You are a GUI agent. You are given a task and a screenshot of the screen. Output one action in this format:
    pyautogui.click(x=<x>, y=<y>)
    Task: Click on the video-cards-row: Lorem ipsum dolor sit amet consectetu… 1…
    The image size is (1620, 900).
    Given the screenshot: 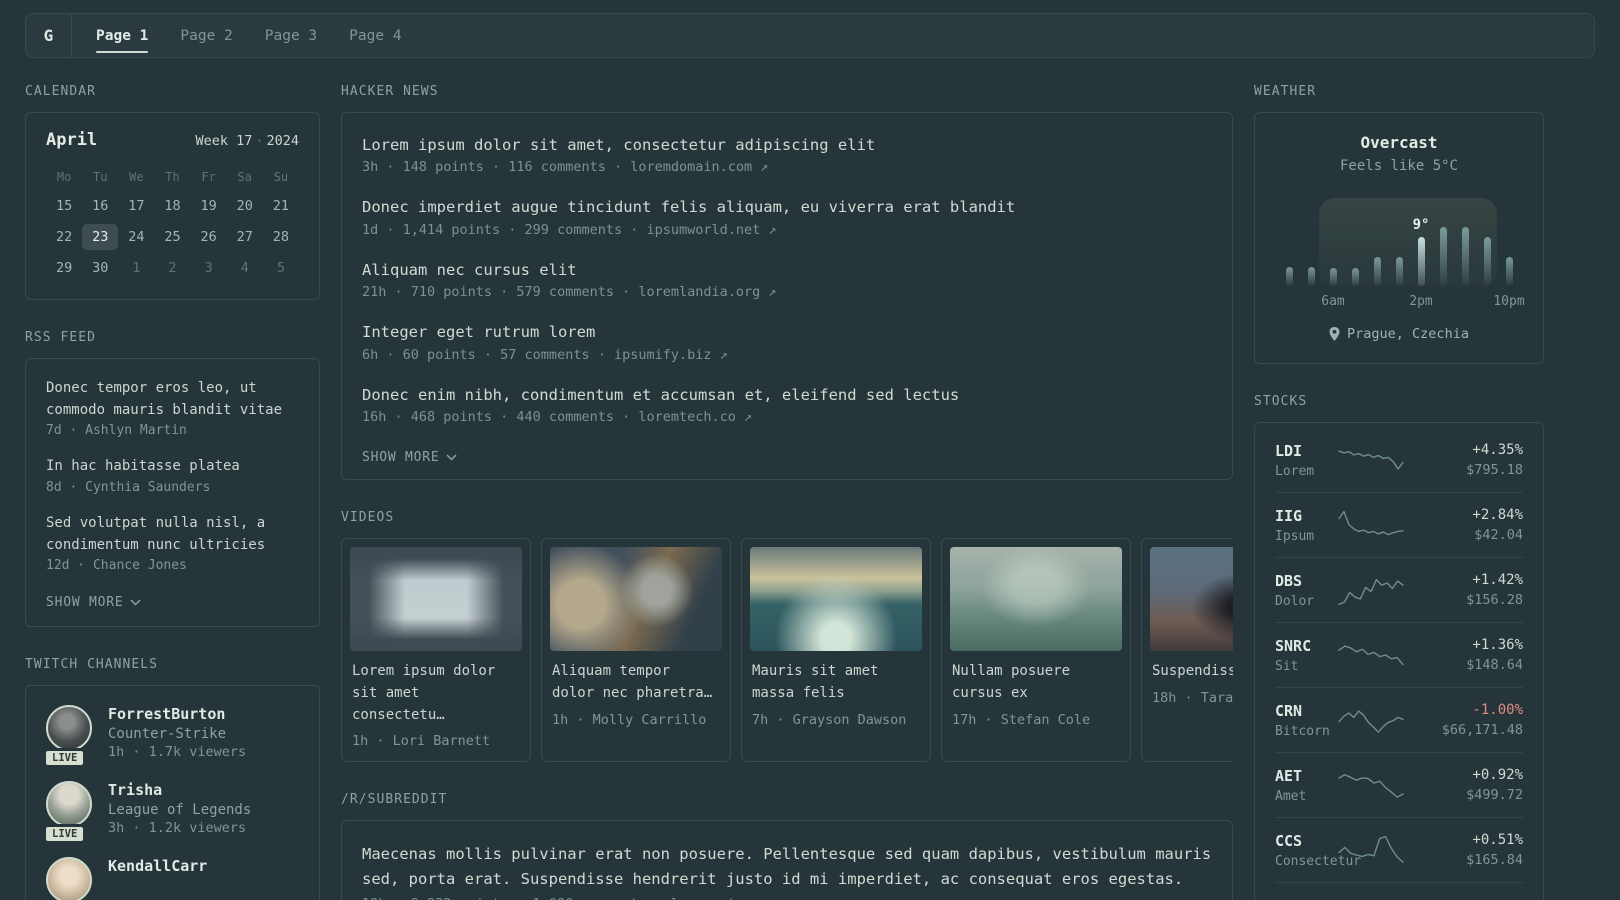 What is the action you would take?
    pyautogui.click(x=787, y=650)
    